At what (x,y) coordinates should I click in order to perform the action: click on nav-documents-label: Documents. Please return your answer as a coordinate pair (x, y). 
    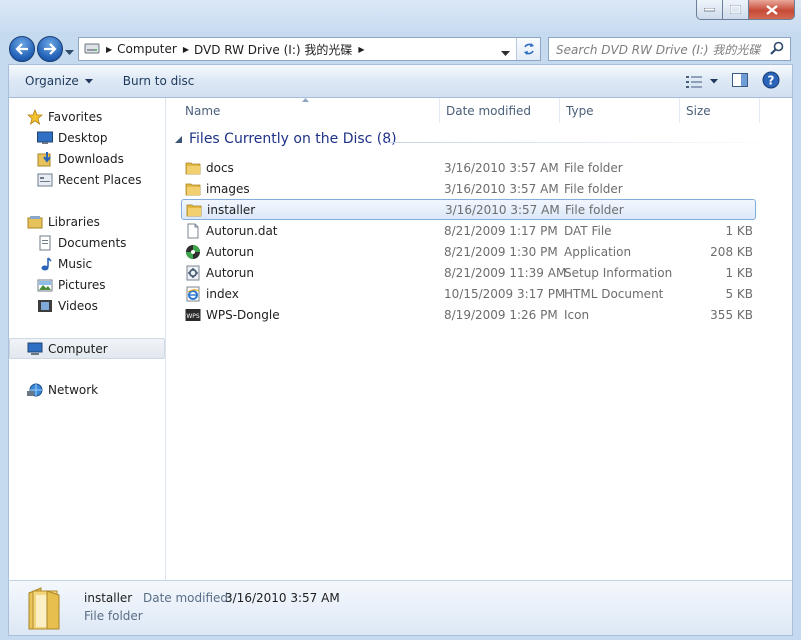
    Looking at the image, I should click on (92, 242).